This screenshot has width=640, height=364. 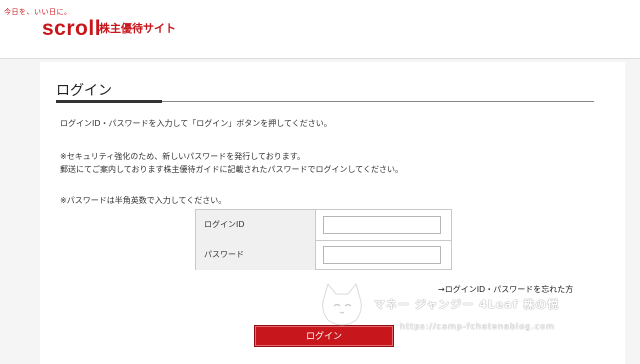 I want to click on login-id-label: ログインID, so click(x=256, y=225).